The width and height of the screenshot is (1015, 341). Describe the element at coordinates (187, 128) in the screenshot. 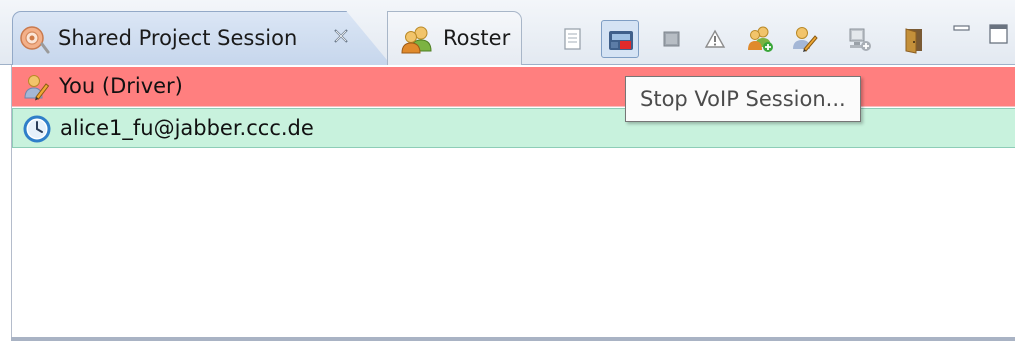

I see `participant-name: alice1_fu@jabber.ccc.de` at that location.